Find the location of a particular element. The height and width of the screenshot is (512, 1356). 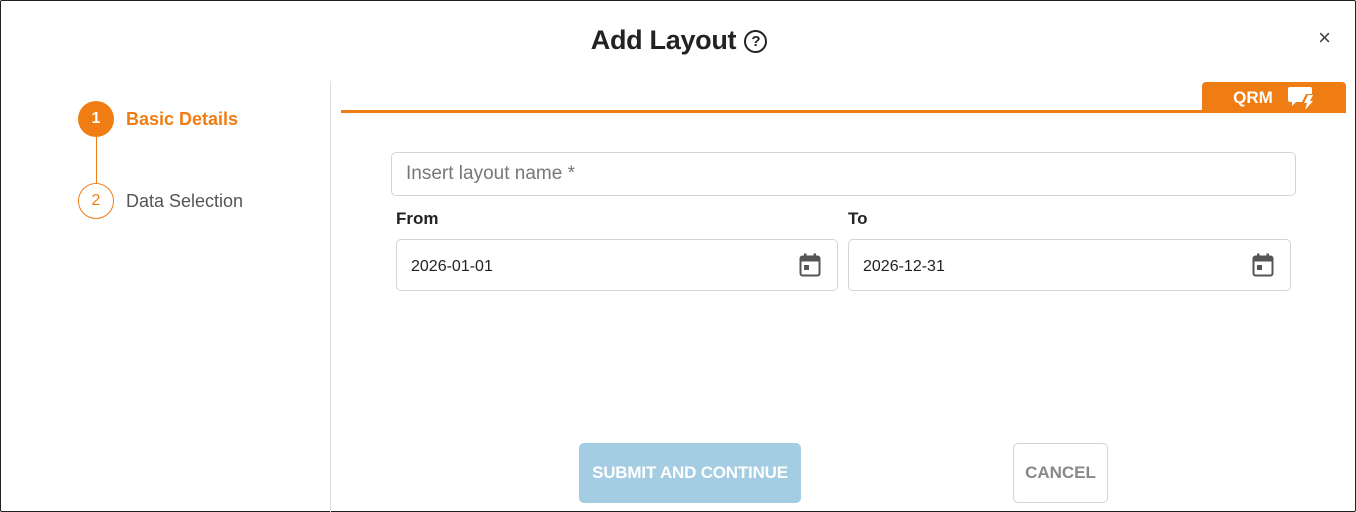

to-date-value: 2026-12-31 is located at coordinates (904, 266).